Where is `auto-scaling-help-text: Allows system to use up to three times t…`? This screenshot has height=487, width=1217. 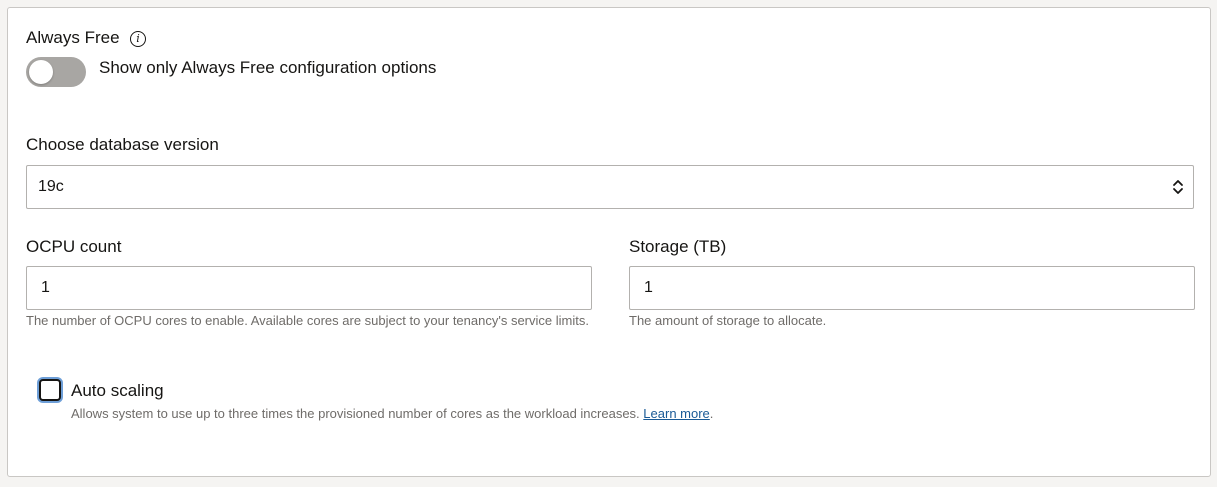 auto-scaling-help-text: Allows system to use up to three times t… is located at coordinates (355, 413).